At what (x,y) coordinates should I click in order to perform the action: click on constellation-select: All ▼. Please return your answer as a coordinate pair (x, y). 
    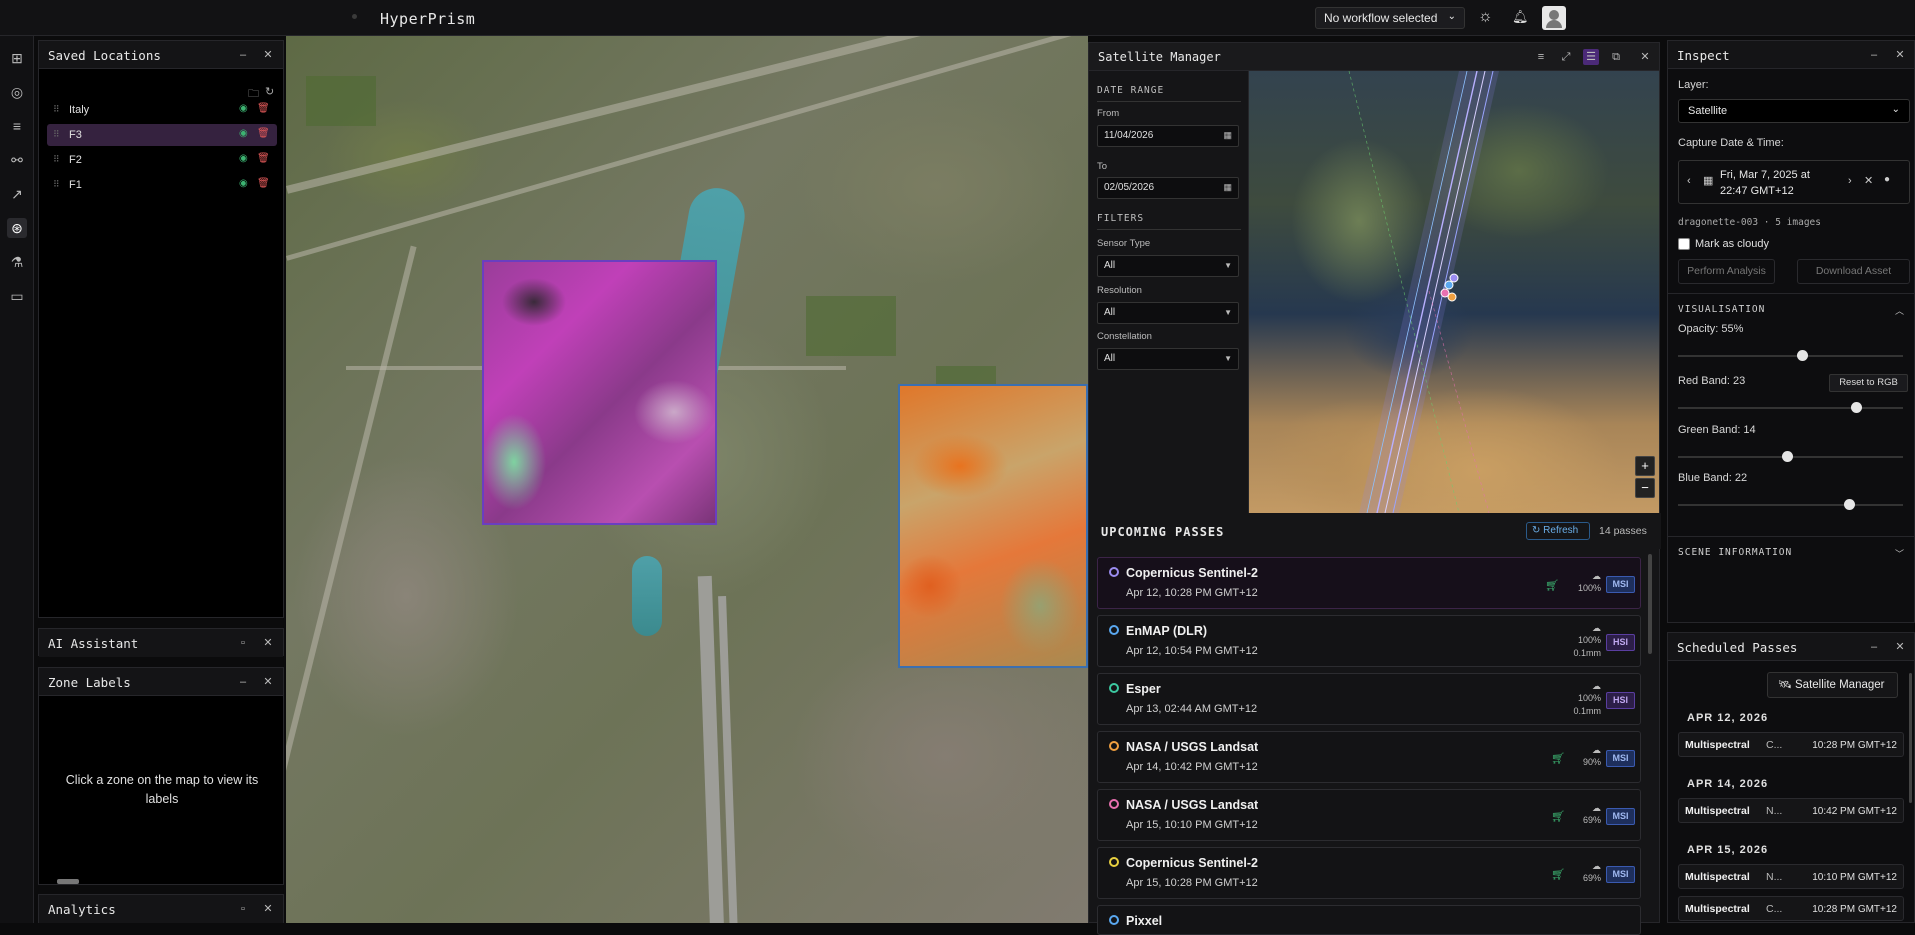
    Looking at the image, I should click on (1168, 359).